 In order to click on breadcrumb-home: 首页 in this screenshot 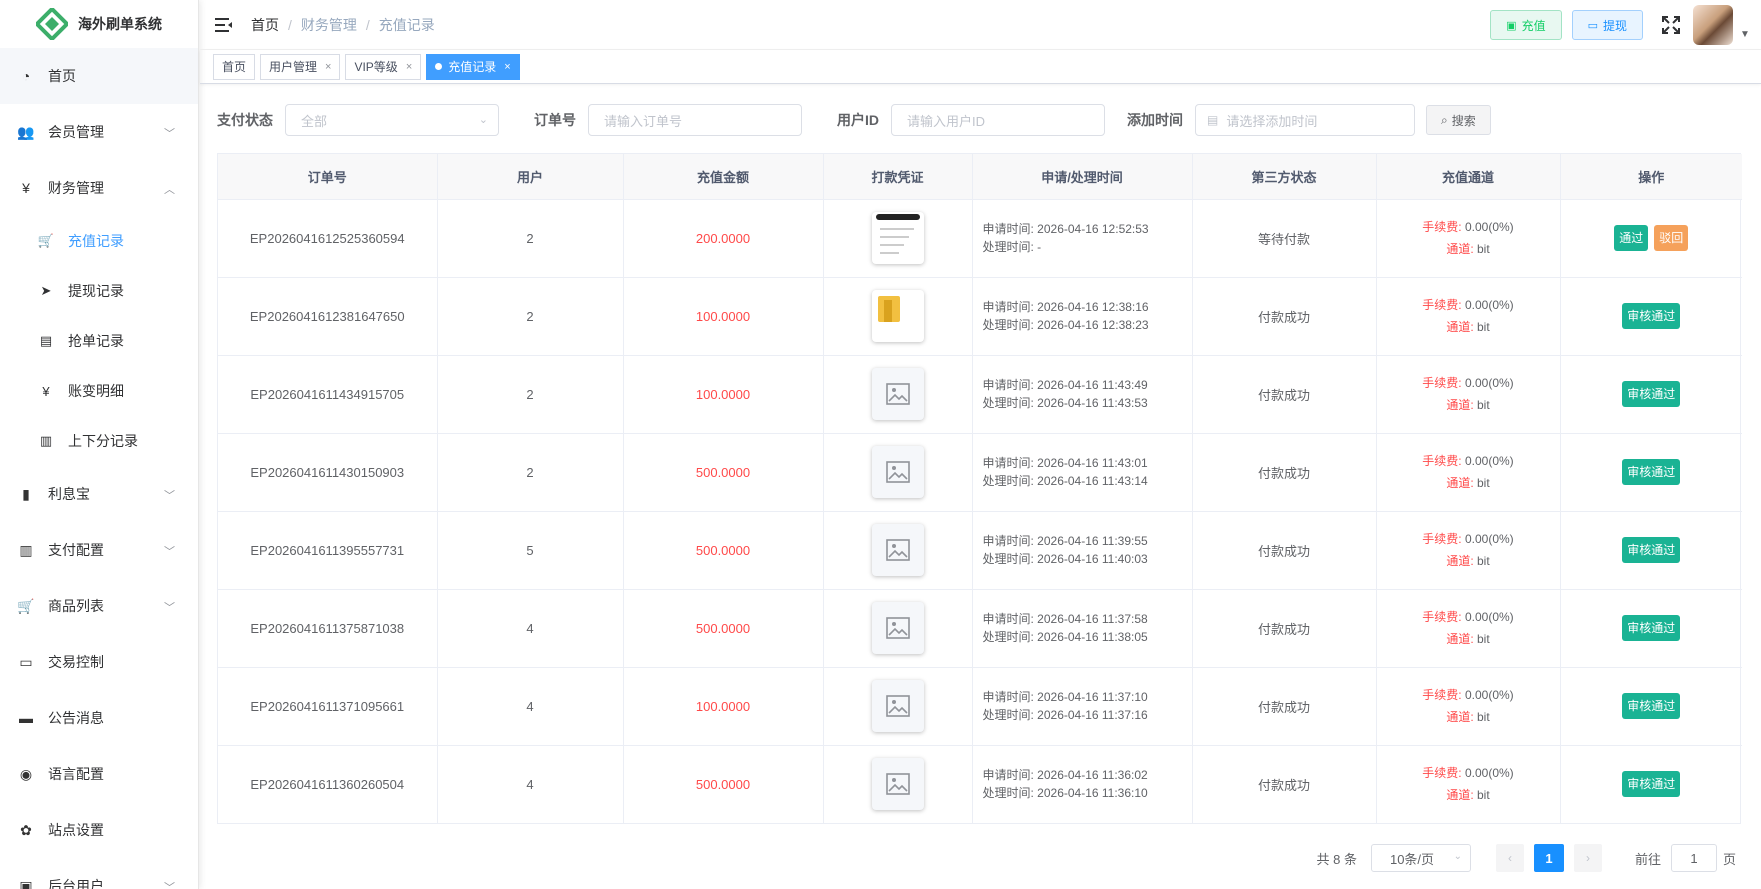, I will do `click(265, 25)`.